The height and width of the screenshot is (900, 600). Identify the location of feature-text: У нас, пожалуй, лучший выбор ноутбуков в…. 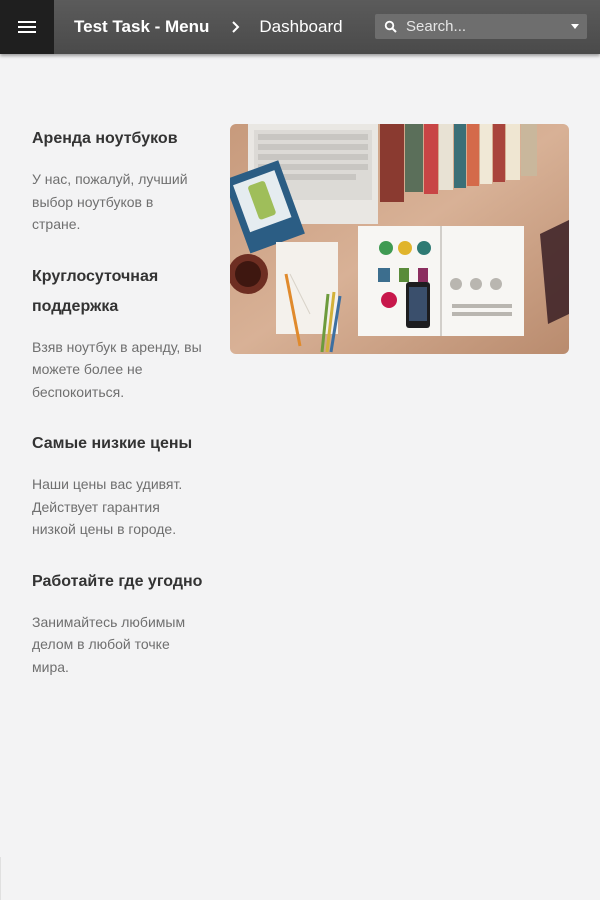
(110, 201).